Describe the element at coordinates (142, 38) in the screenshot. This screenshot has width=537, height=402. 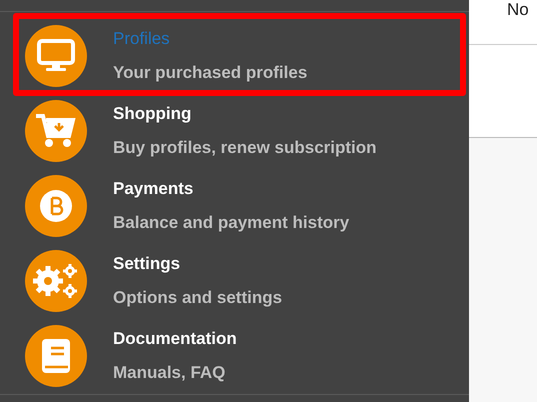
I see `item-title: Profiles` at that location.